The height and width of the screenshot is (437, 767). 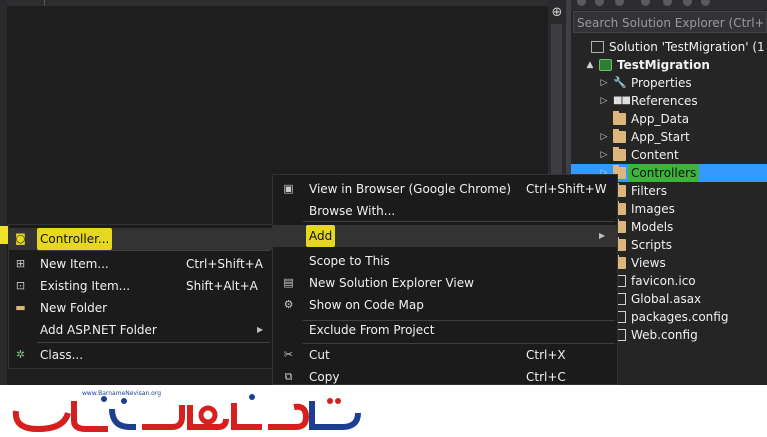 I want to click on solution-search-input, so click(x=670, y=22).